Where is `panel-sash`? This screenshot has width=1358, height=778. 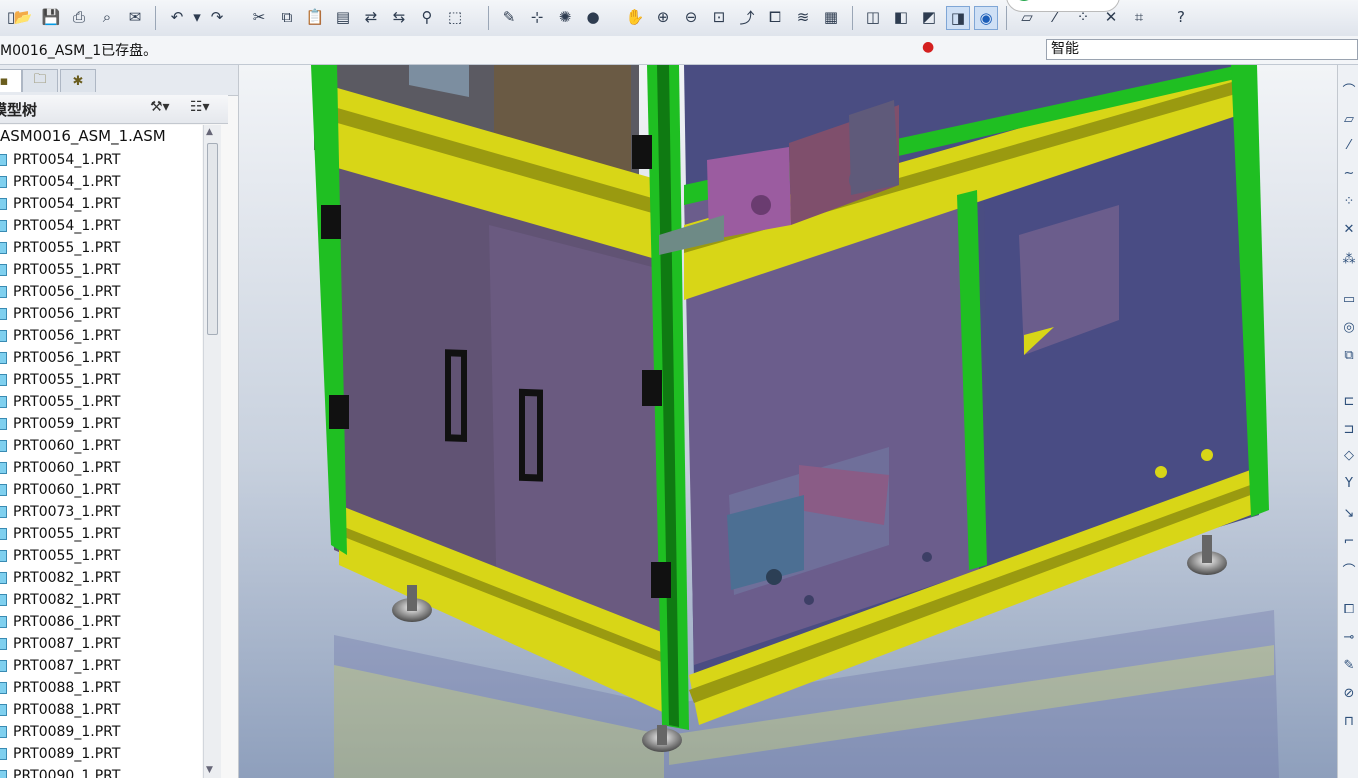 panel-sash is located at coordinates (233, 450).